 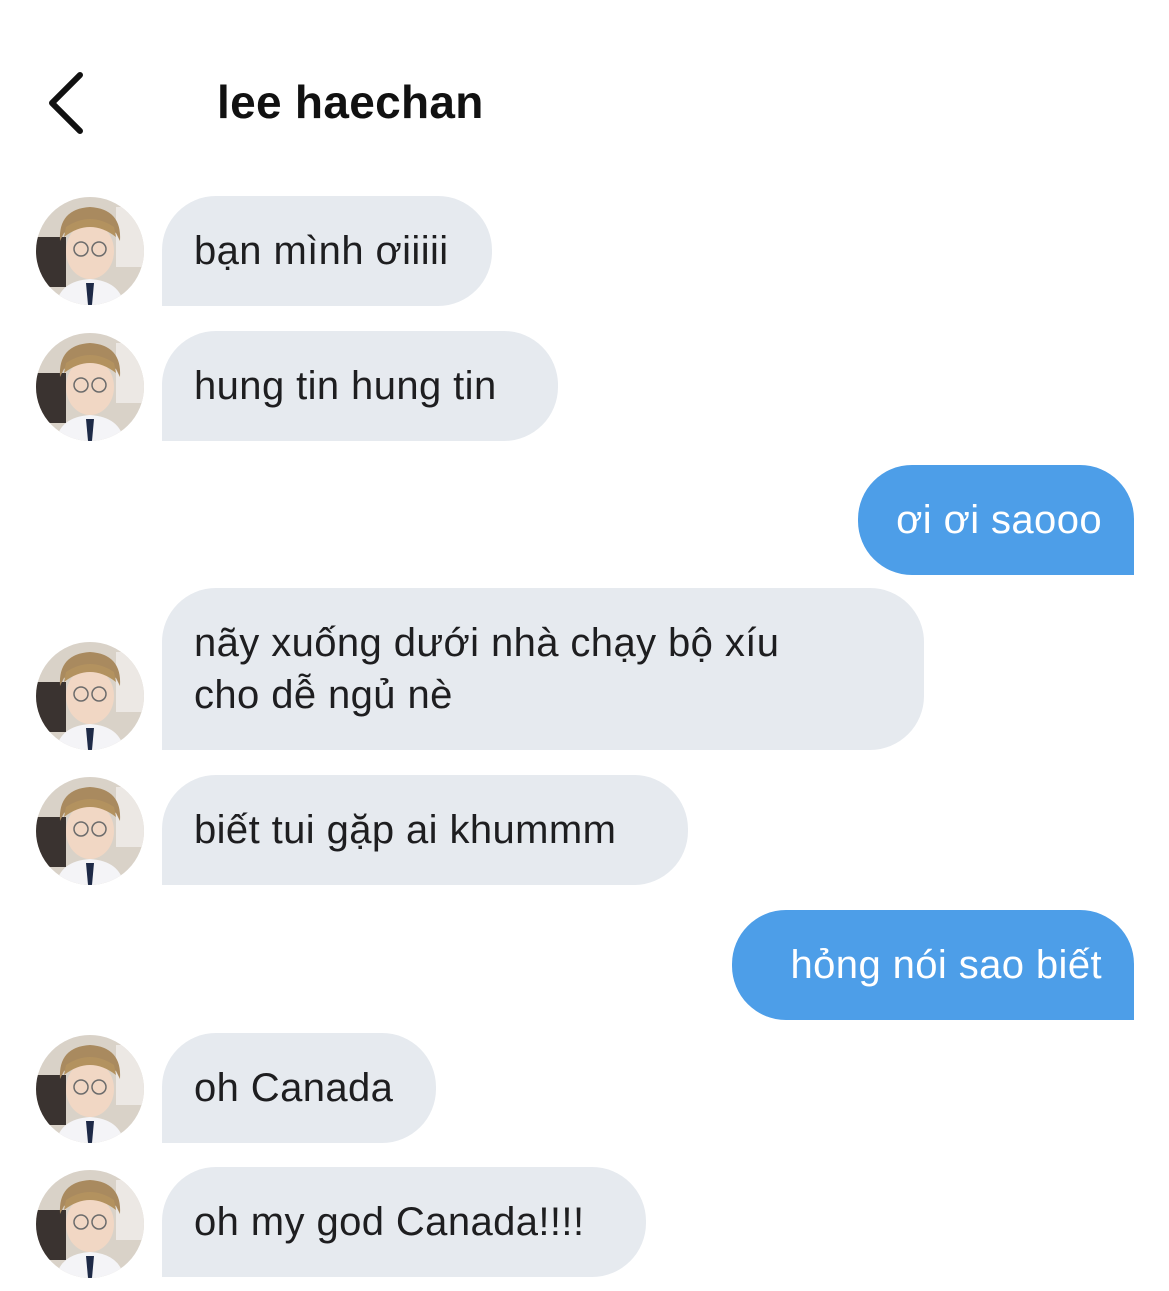 What do you see at coordinates (946, 965) in the screenshot?
I see `message-text: hỏng nói sao biết` at bounding box center [946, 965].